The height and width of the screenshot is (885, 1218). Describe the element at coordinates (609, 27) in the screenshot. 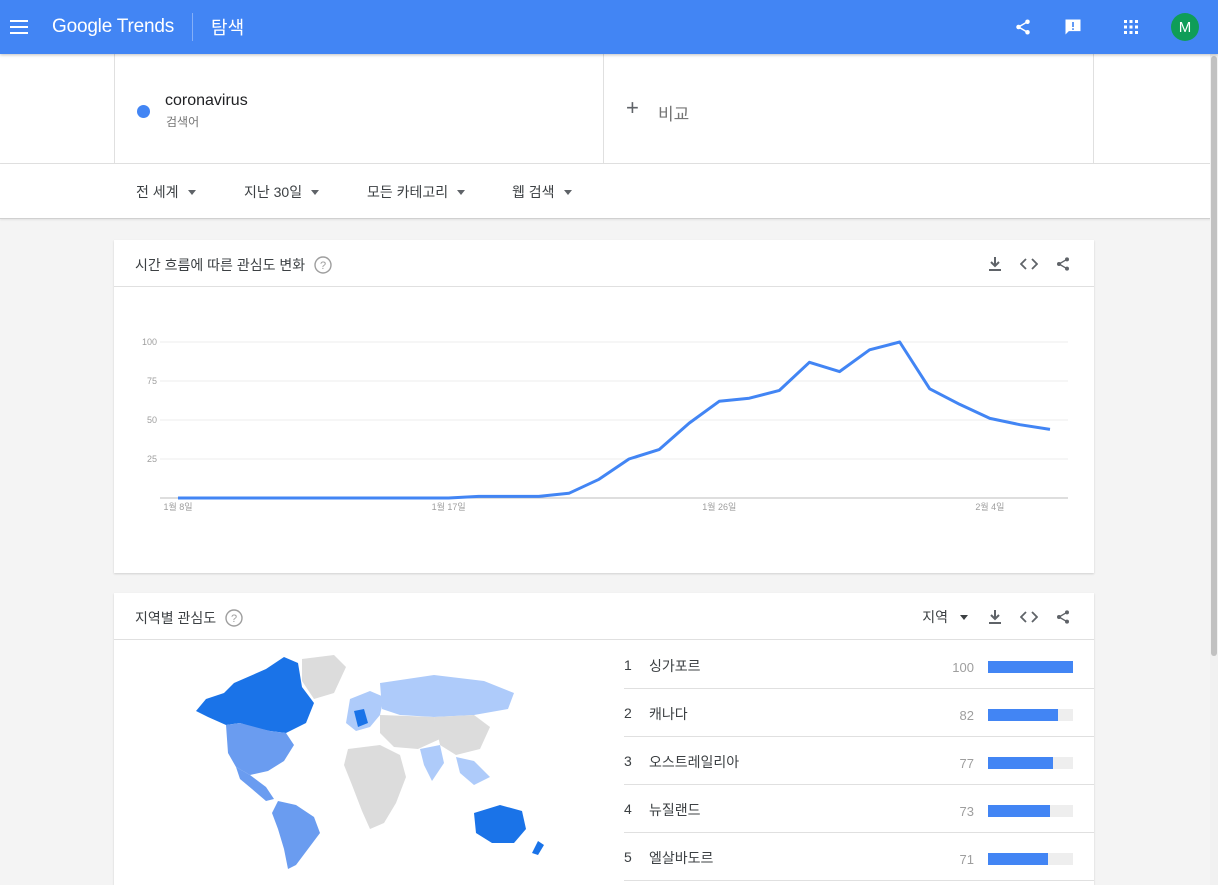

I see `top-app-bar: Google Trends 탐색 M` at that location.